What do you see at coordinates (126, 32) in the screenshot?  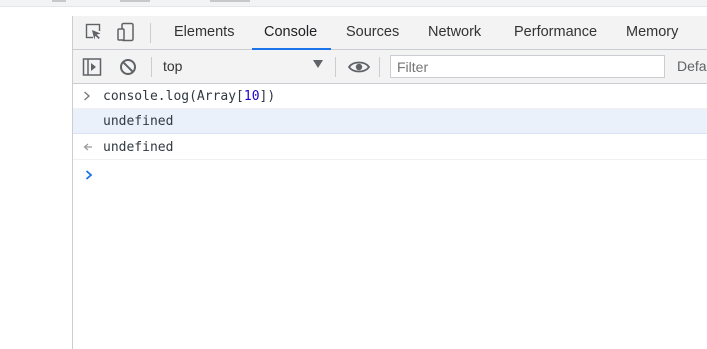 I see `device-toolbar-icon` at bounding box center [126, 32].